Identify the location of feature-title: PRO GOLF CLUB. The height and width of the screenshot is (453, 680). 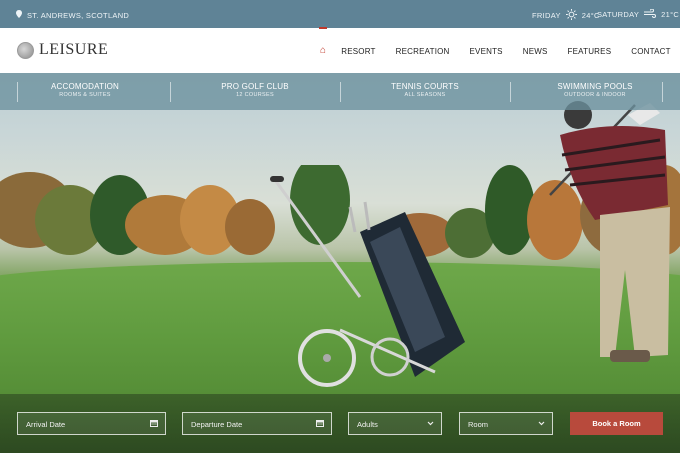
(255, 86).